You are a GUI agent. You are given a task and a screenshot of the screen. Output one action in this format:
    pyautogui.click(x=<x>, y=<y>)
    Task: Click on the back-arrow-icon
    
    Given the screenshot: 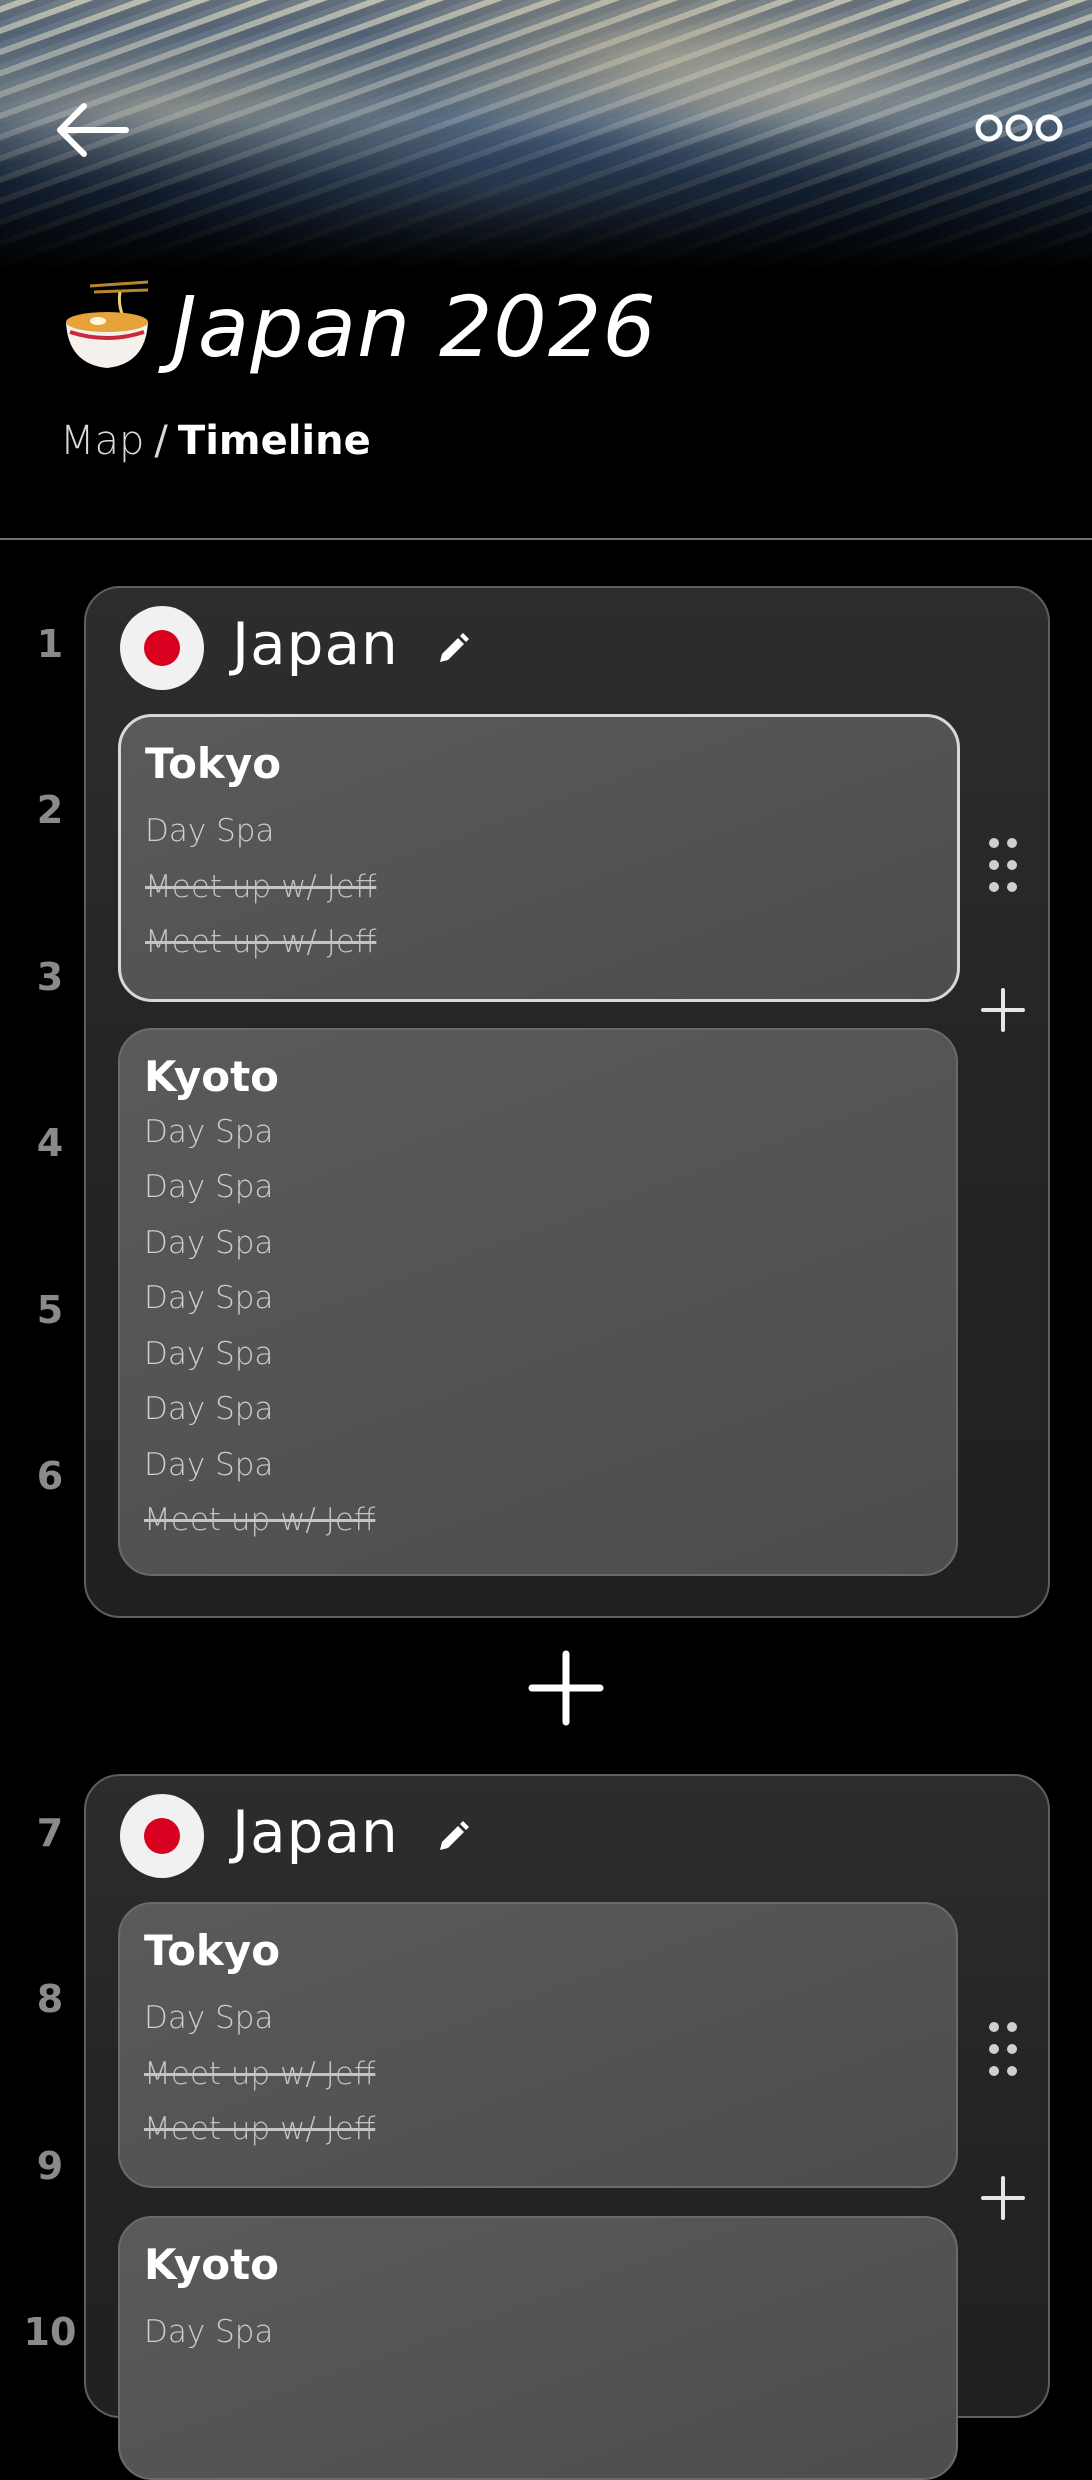 What is the action you would take?
    pyautogui.click(x=93, y=130)
    